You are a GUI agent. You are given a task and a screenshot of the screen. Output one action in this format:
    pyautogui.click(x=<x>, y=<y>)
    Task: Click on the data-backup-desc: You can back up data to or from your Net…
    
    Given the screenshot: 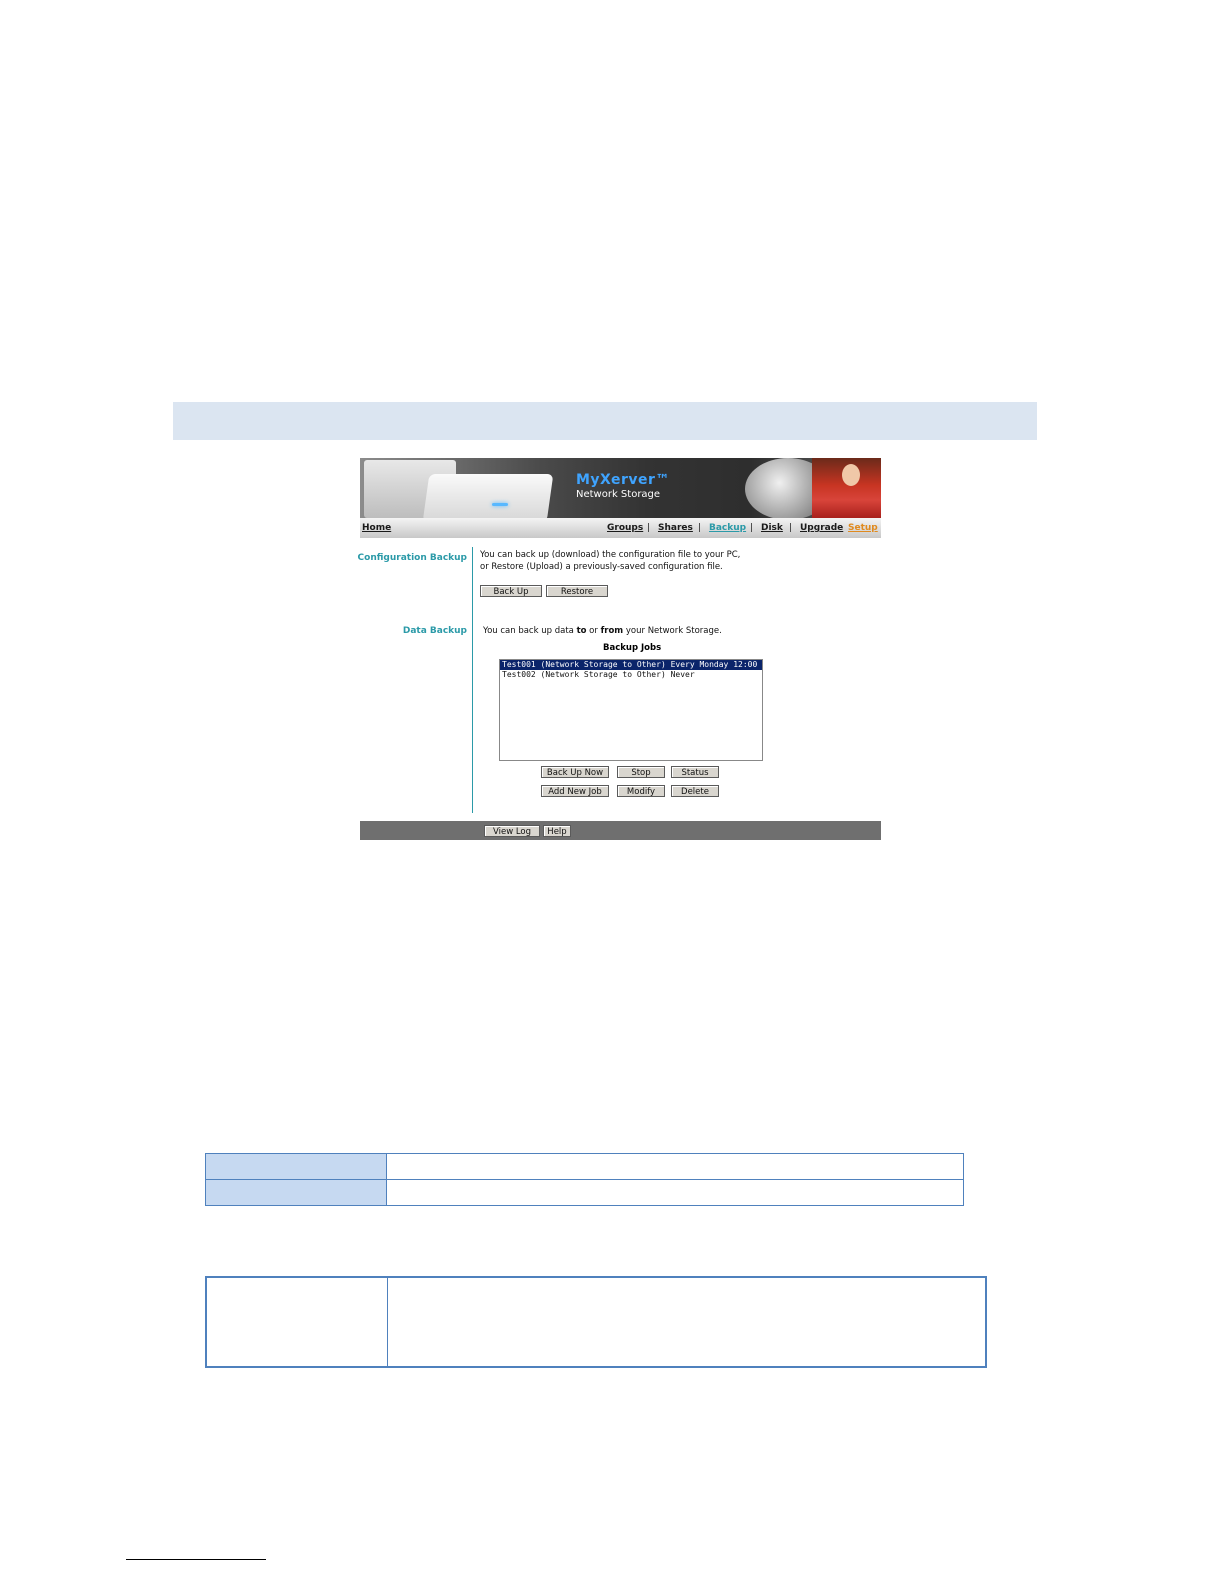 What is the action you would take?
    pyautogui.click(x=602, y=631)
    